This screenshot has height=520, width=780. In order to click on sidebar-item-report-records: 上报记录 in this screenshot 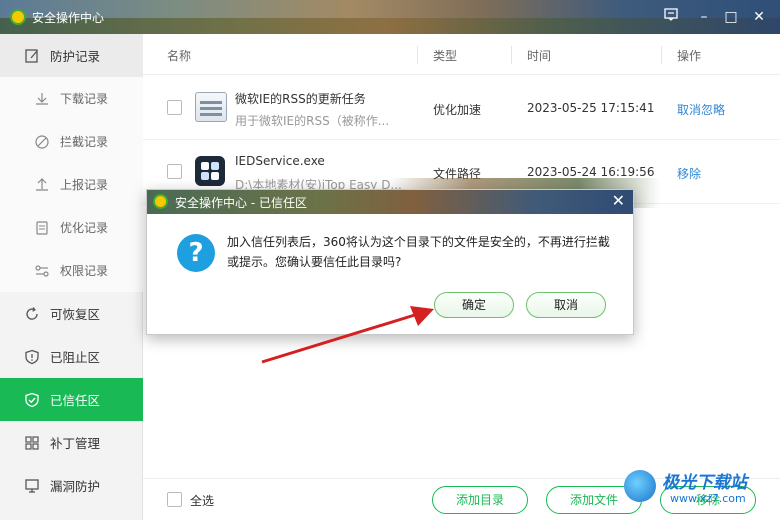, I will do `click(71, 184)`.